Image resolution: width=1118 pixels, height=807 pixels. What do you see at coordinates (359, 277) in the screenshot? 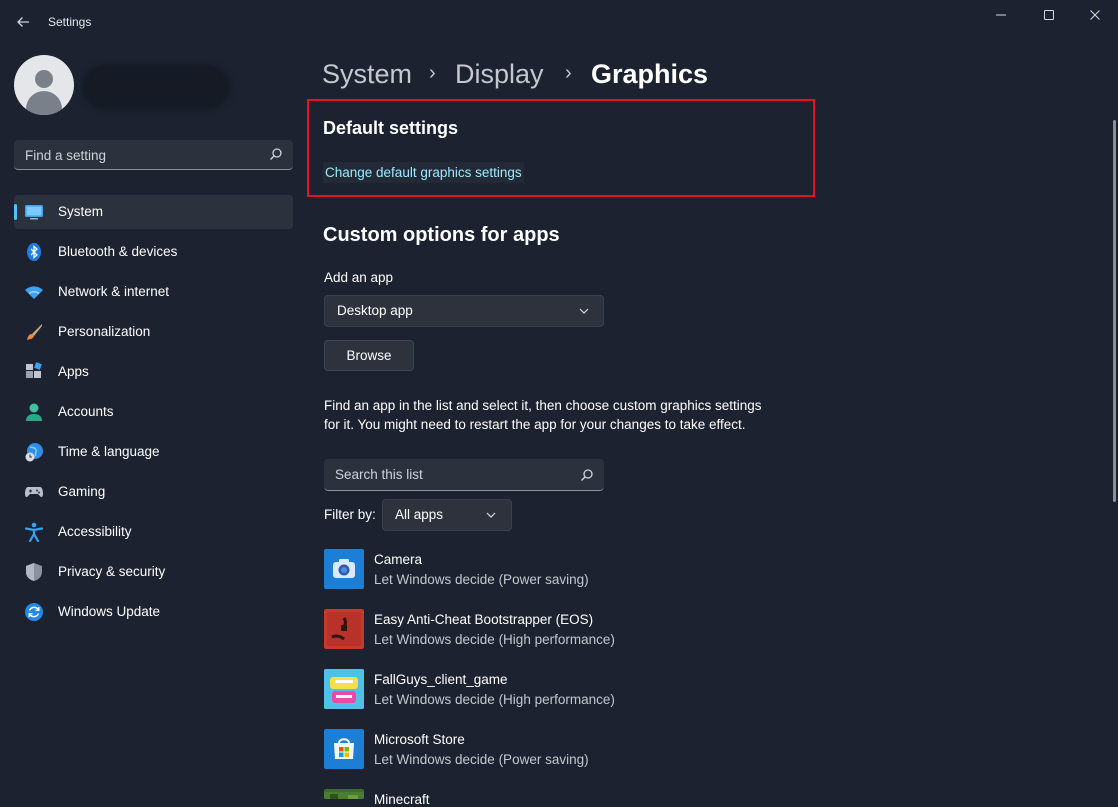
I see `add-app-label: Add an app` at bounding box center [359, 277].